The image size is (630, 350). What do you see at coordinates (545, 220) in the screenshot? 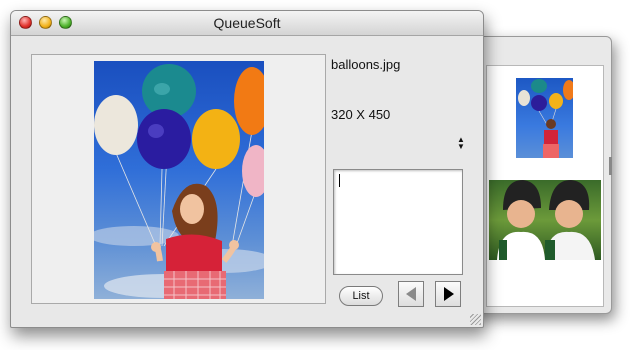
I see `thumbnail-players` at bounding box center [545, 220].